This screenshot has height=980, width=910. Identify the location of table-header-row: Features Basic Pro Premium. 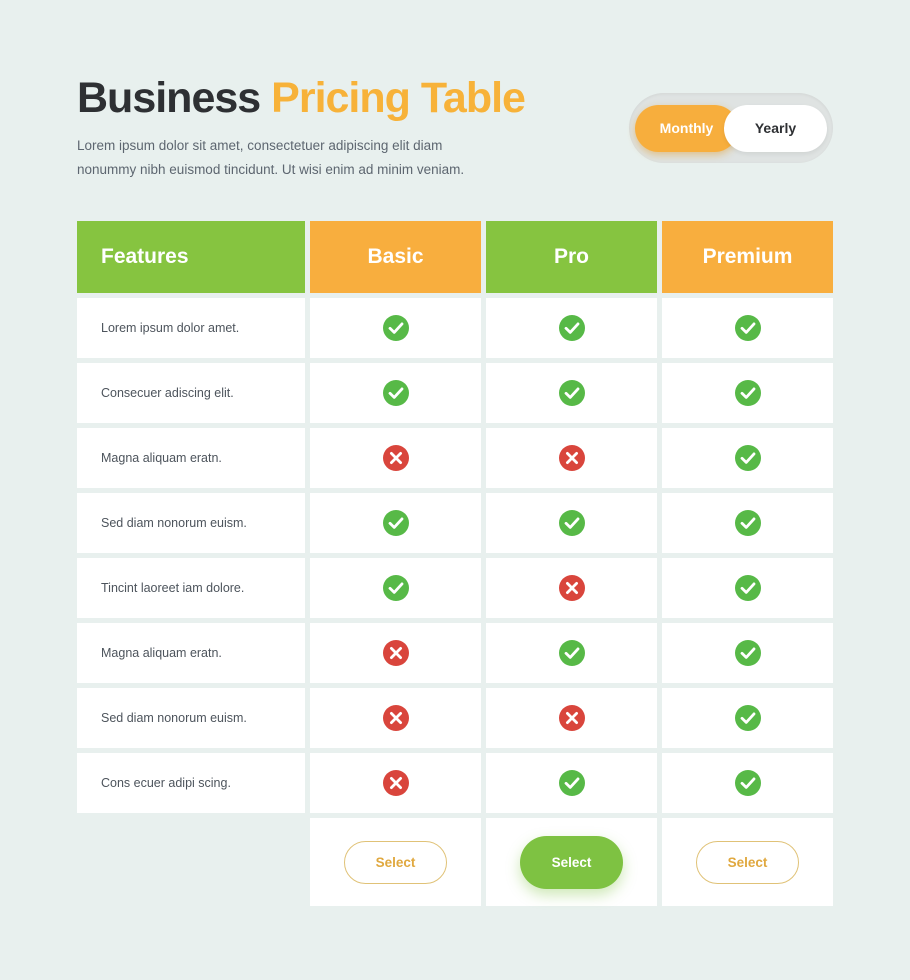
(455, 257).